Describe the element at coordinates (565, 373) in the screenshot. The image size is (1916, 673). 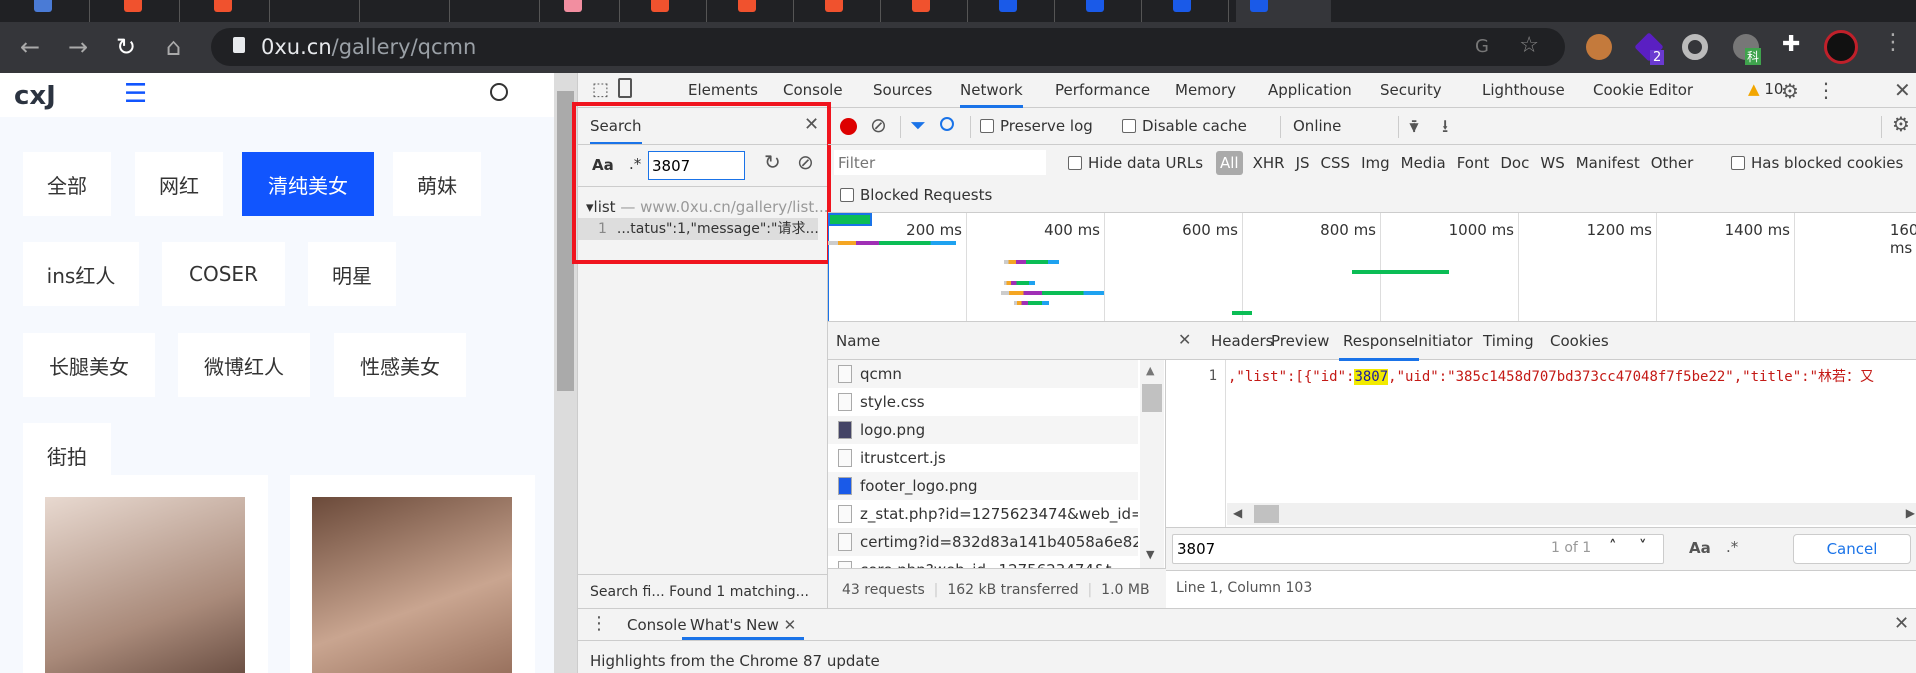
I see `page-scrollbar` at that location.